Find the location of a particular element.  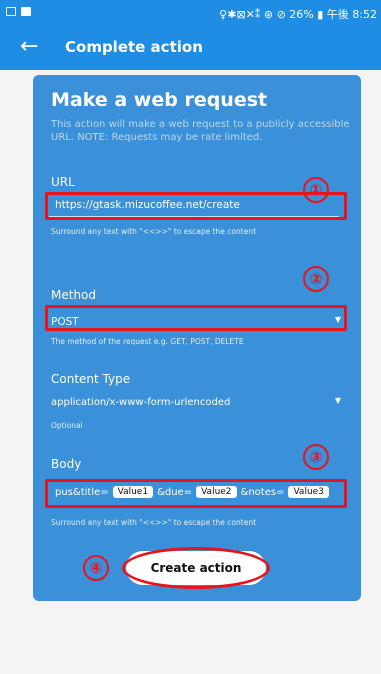

content-type-select: application/x-www-form-urlencoded ▼ is located at coordinates (196, 403).